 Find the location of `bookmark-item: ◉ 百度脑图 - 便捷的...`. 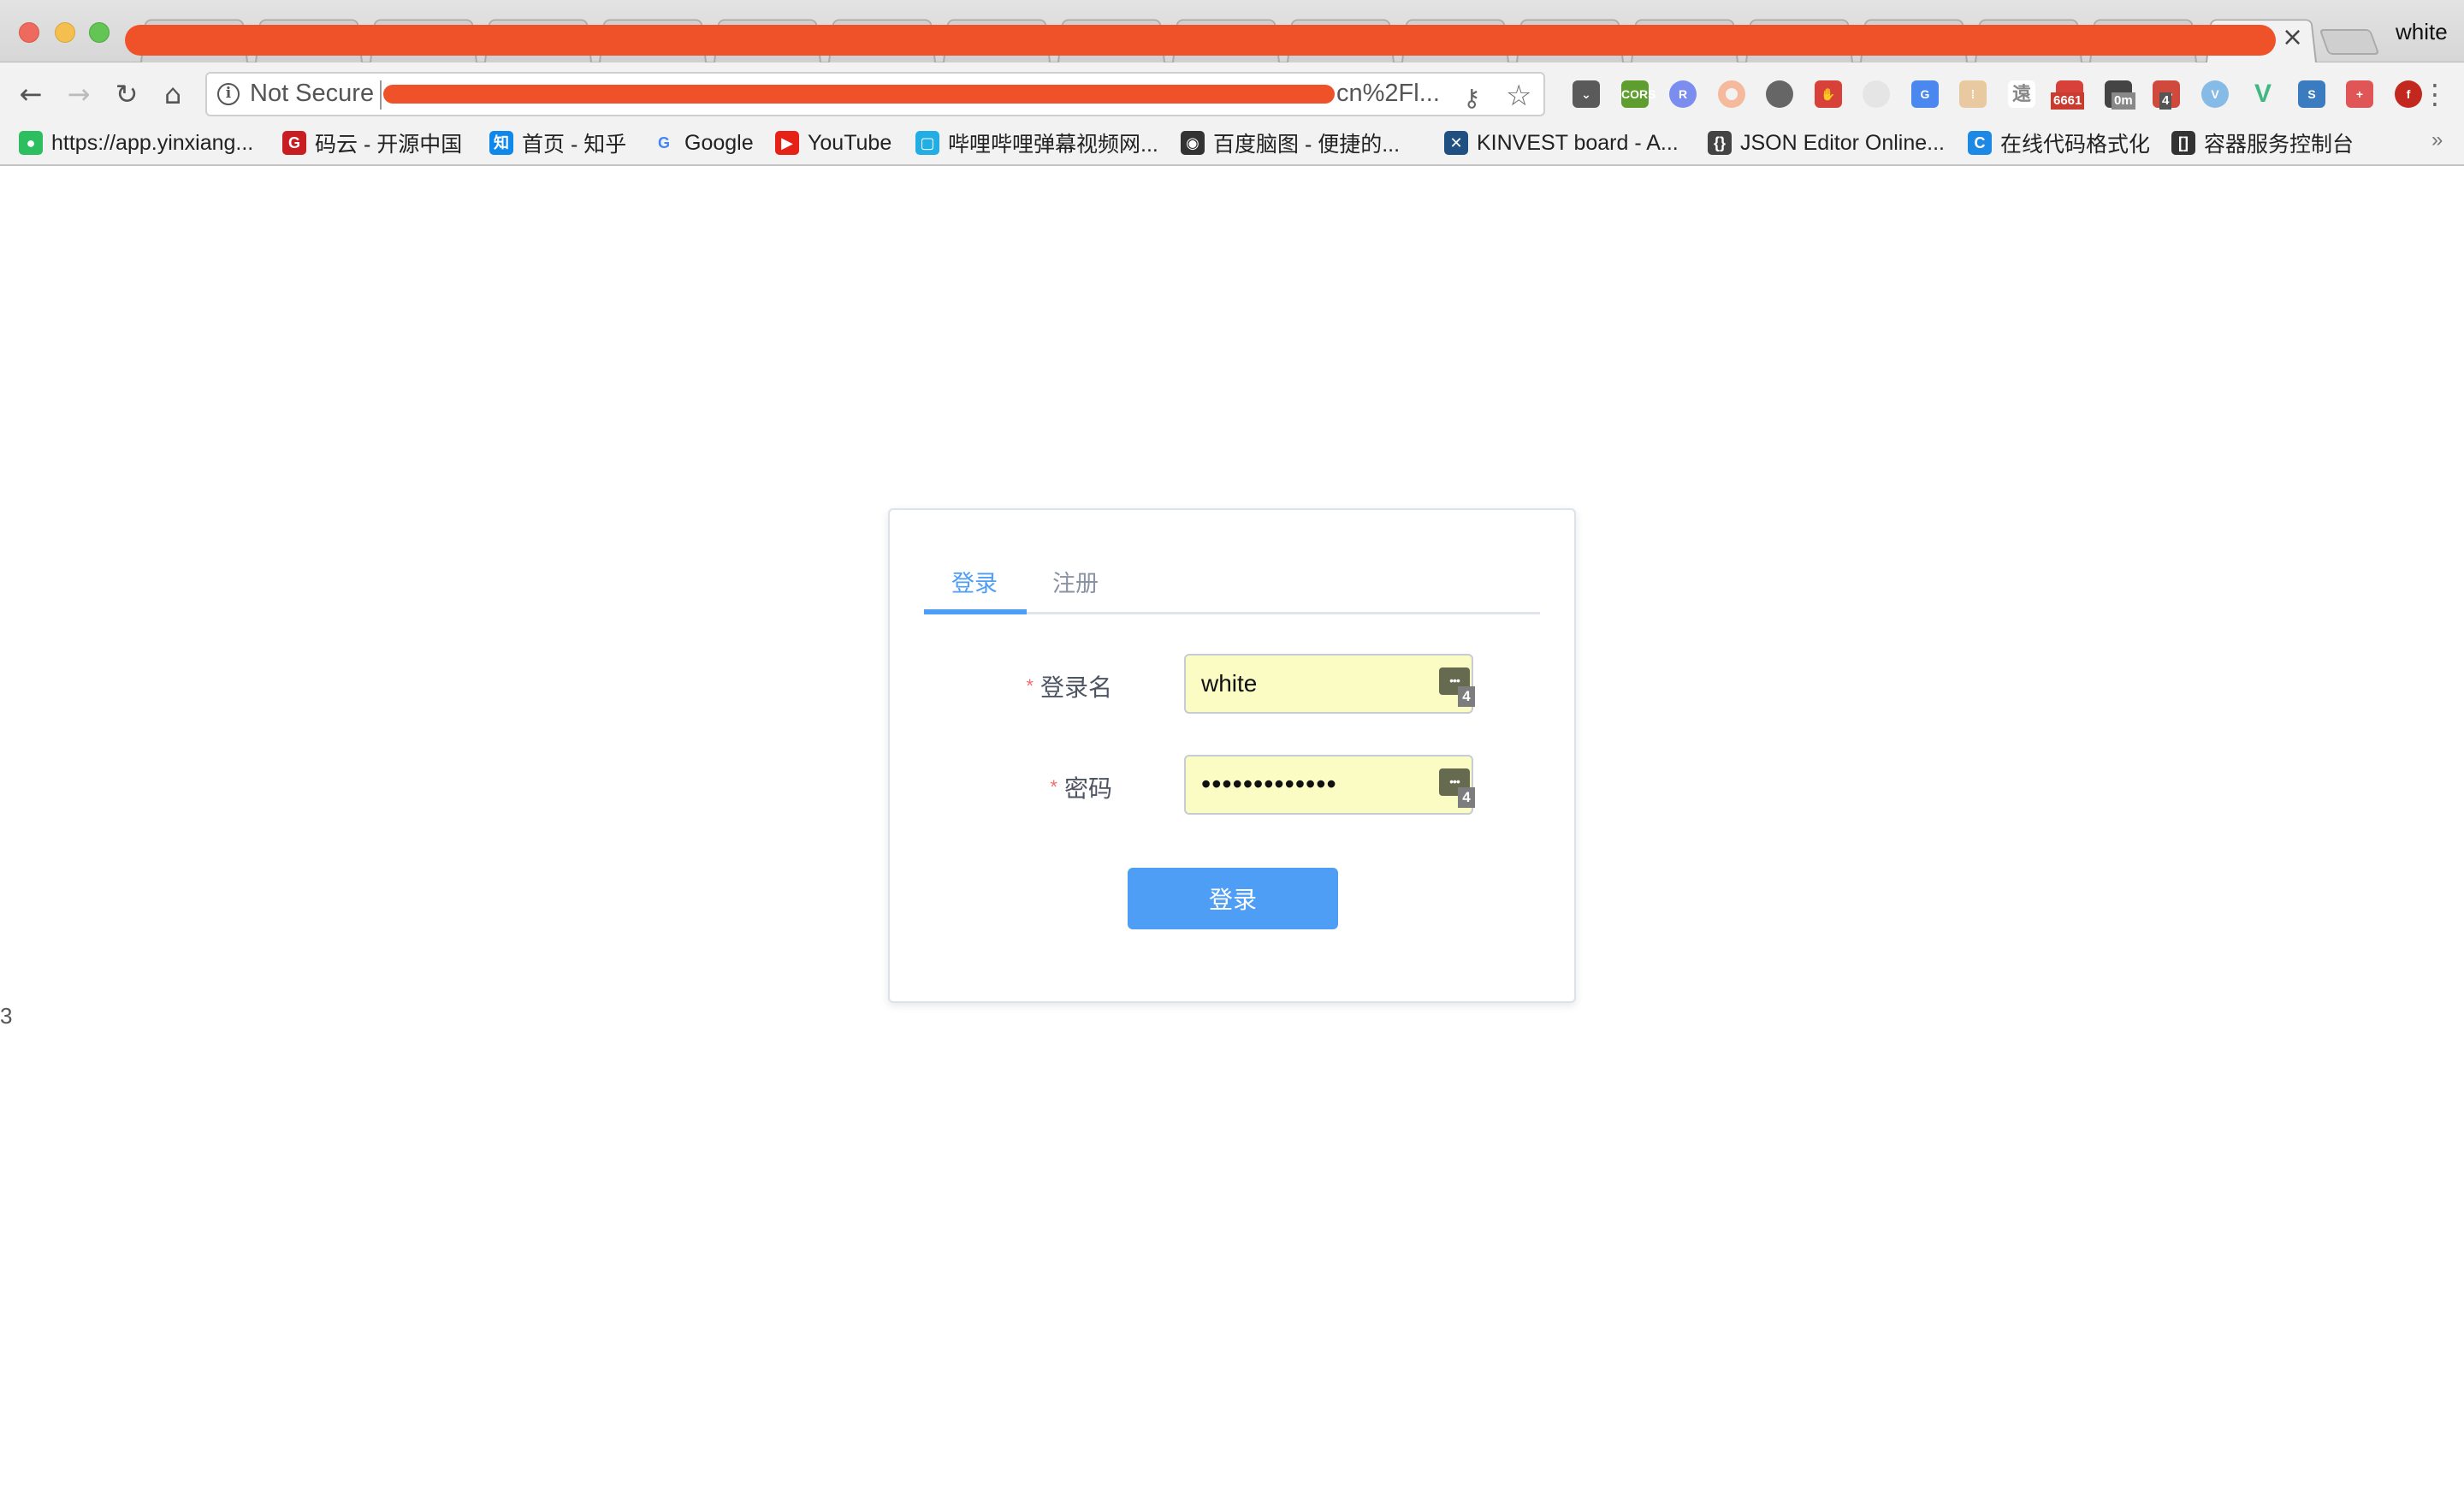

bookmark-item: ◉ 百度脑图 - 便捷的... is located at coordinates (1290, 142).